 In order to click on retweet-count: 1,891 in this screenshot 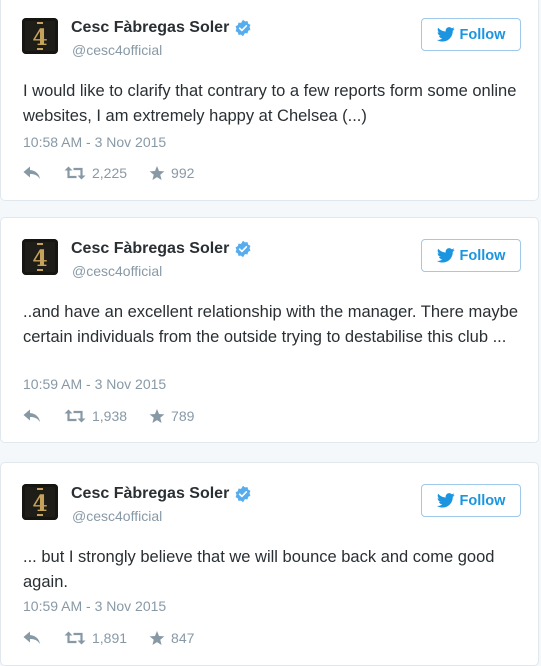, I will do `click(110, 638)`.